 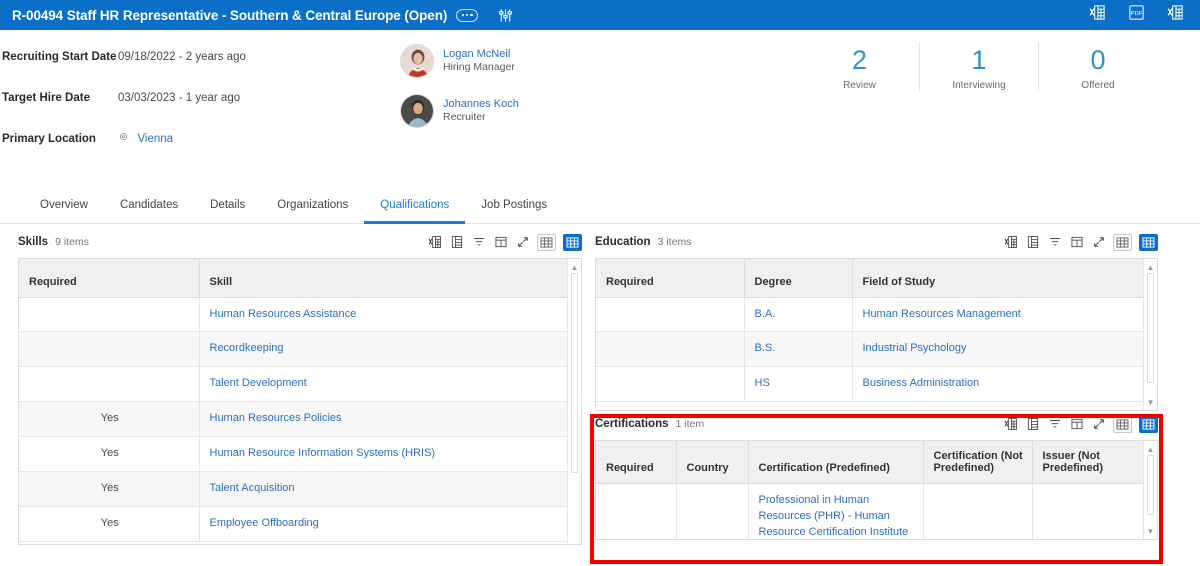 I want to click on export-pdf-icon: PDF, so click(x=1136, y=15).